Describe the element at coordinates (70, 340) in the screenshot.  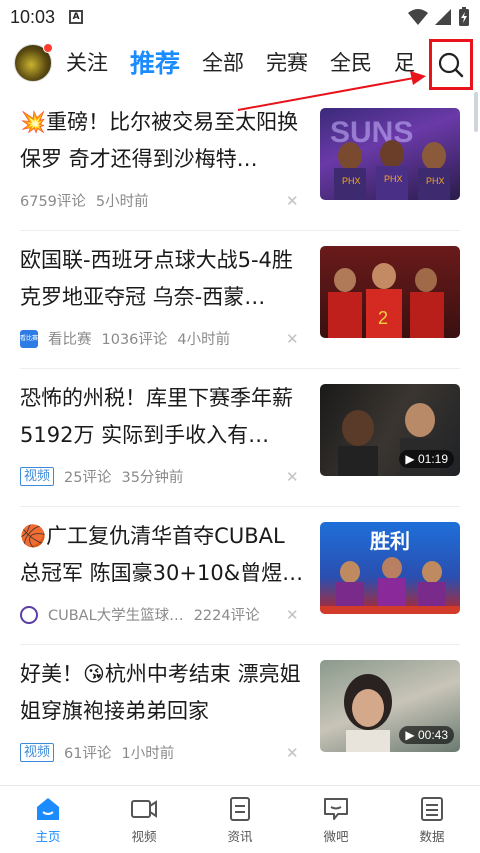
I see `source-name: 看比赛` at that location.